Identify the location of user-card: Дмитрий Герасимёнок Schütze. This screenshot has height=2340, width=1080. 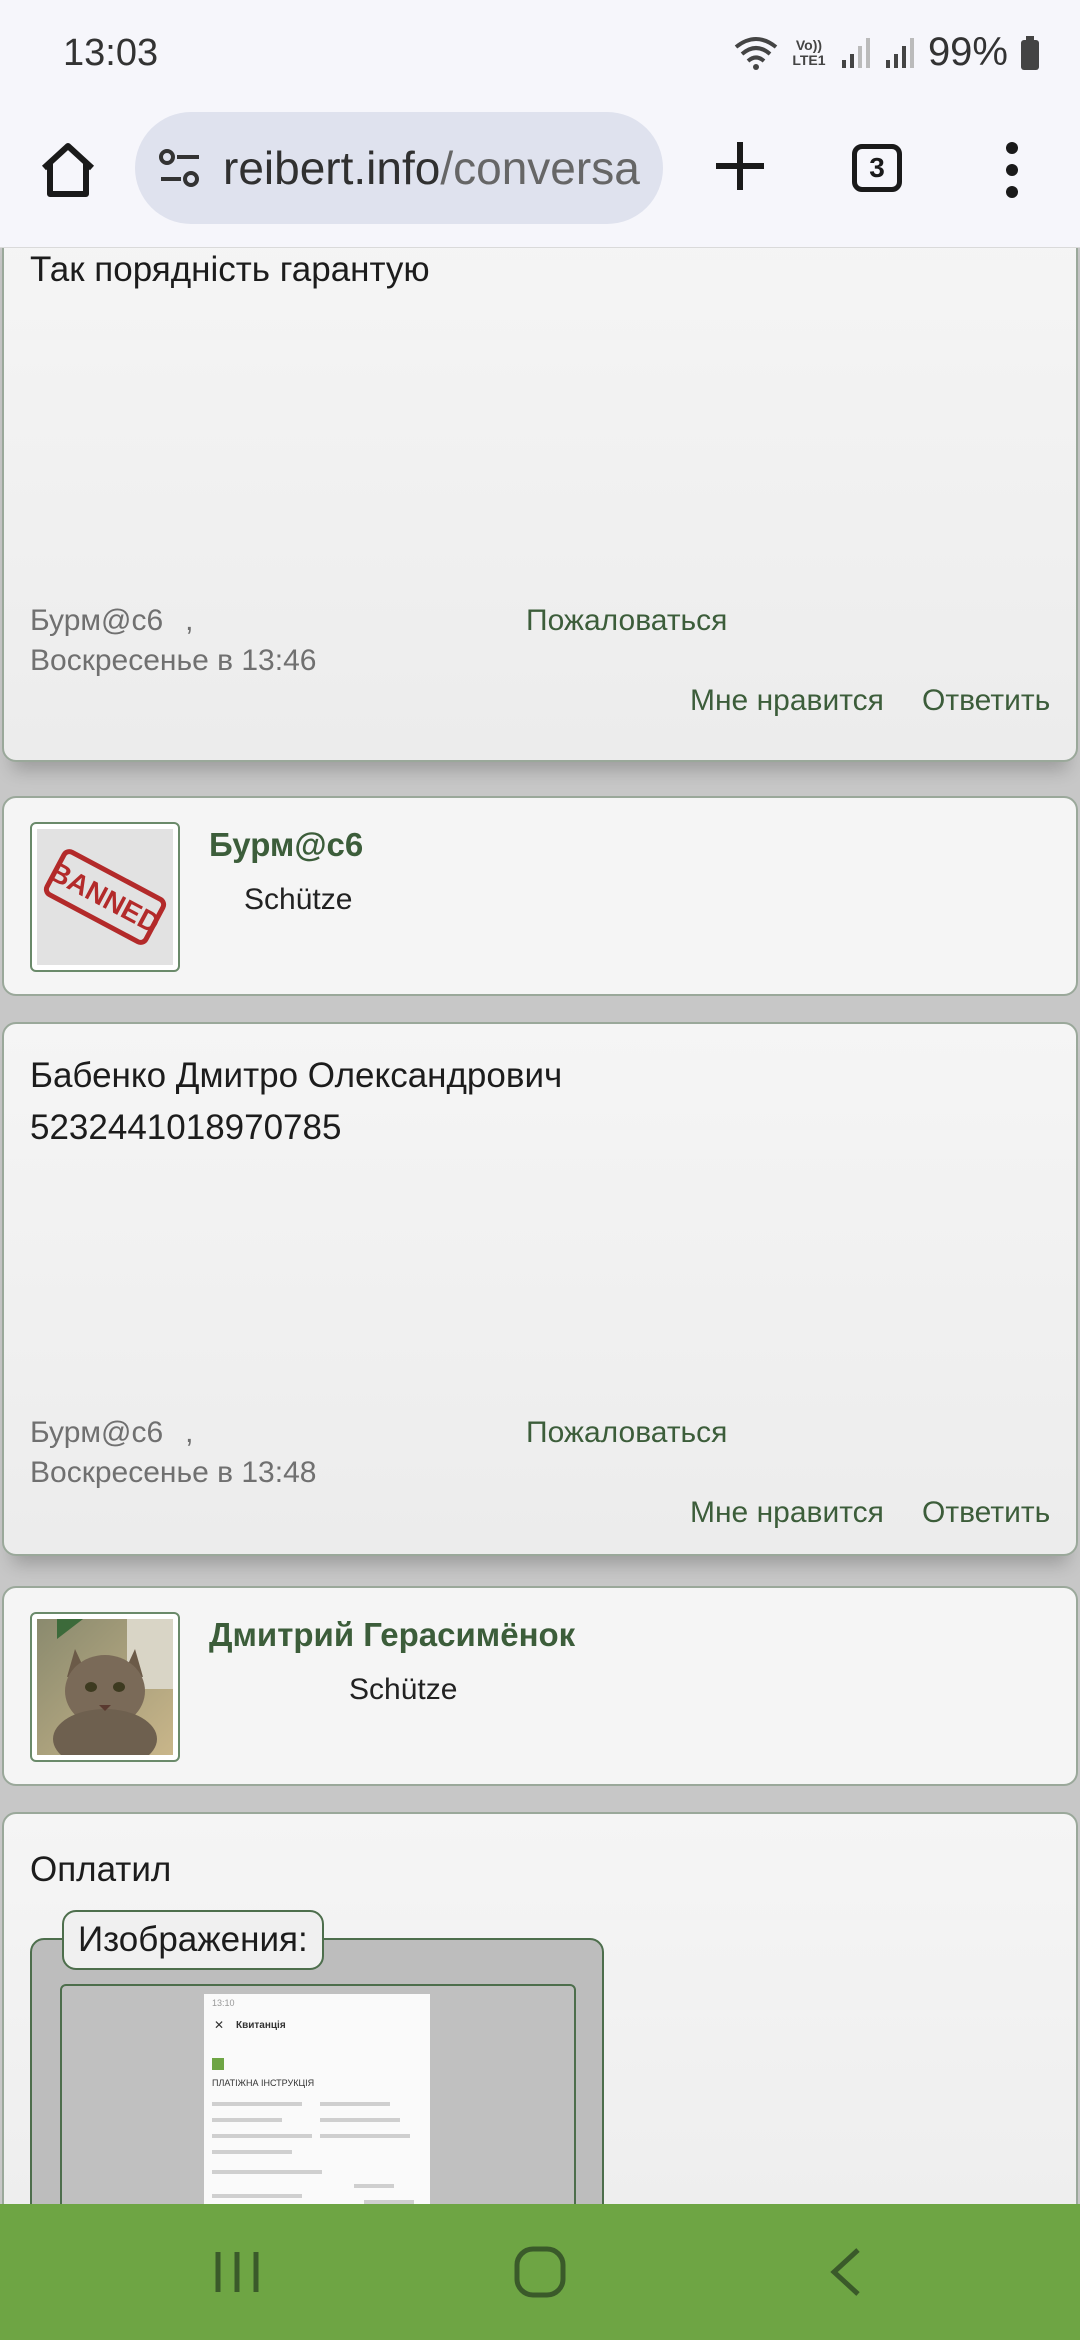
(540, 1686).